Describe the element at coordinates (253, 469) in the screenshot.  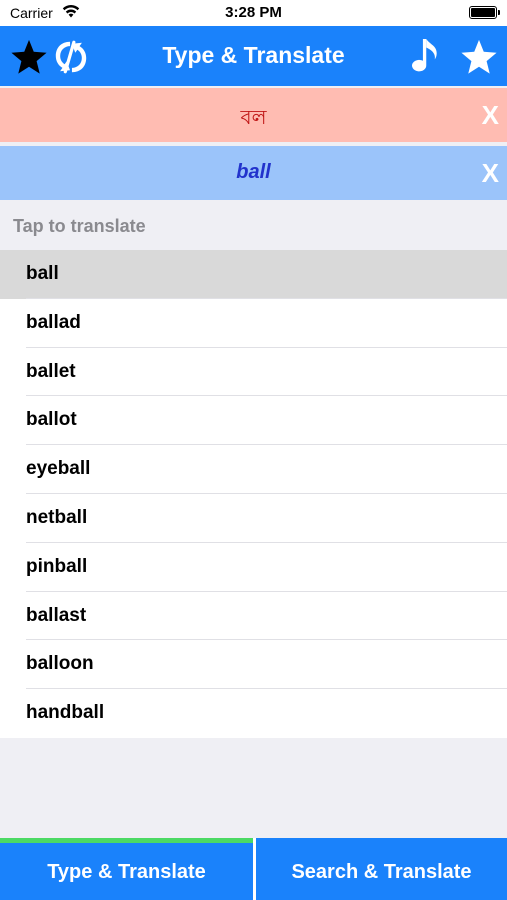
I see `list-item: eyeball` at that location.